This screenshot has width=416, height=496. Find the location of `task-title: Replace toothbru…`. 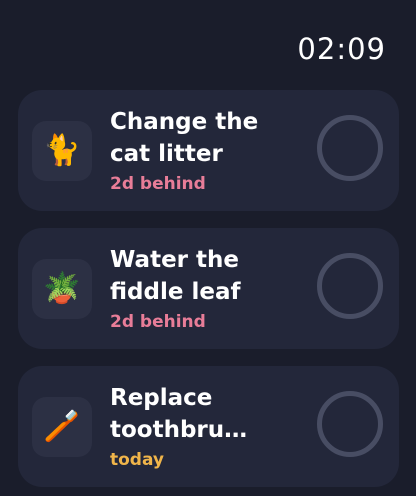

task-title: Replace toothbru… is located at coordinates (179, 414).